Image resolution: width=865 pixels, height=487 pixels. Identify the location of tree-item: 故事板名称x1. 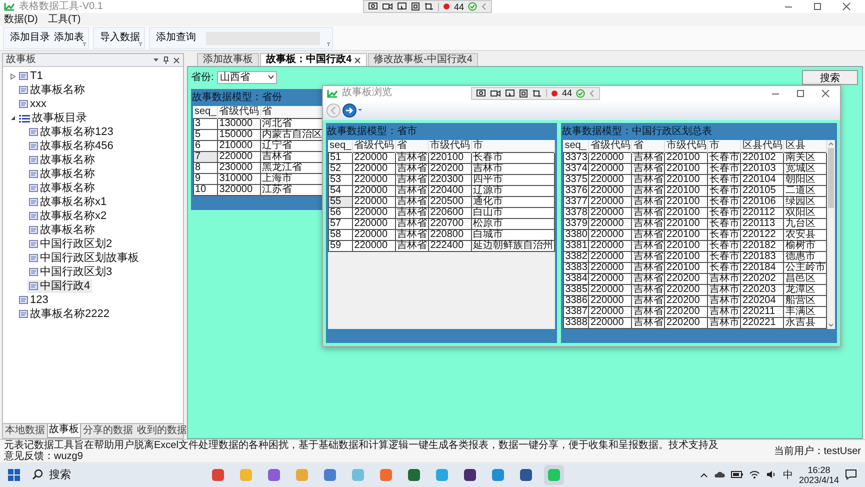
(68, 202).